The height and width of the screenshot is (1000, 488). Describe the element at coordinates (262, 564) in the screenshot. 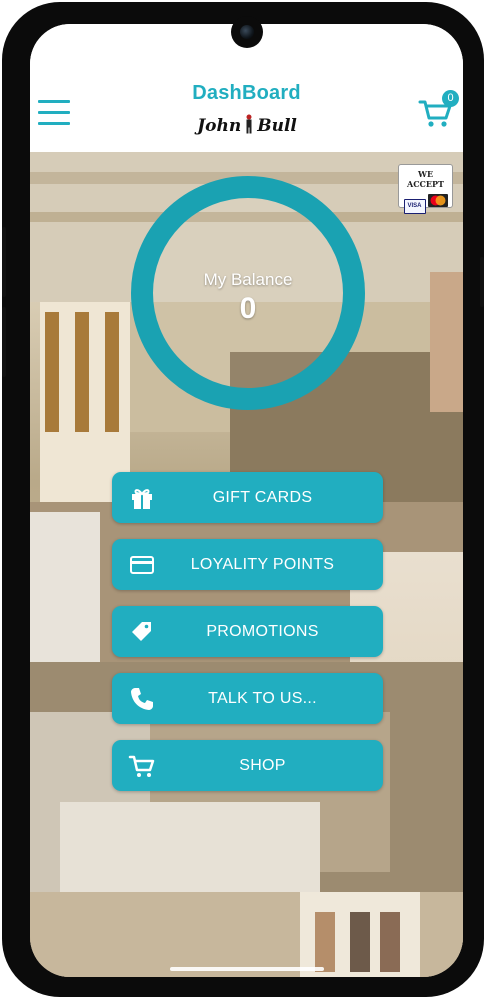

I see `loyalty-points-label: LOYALITY POINTS` at that location.